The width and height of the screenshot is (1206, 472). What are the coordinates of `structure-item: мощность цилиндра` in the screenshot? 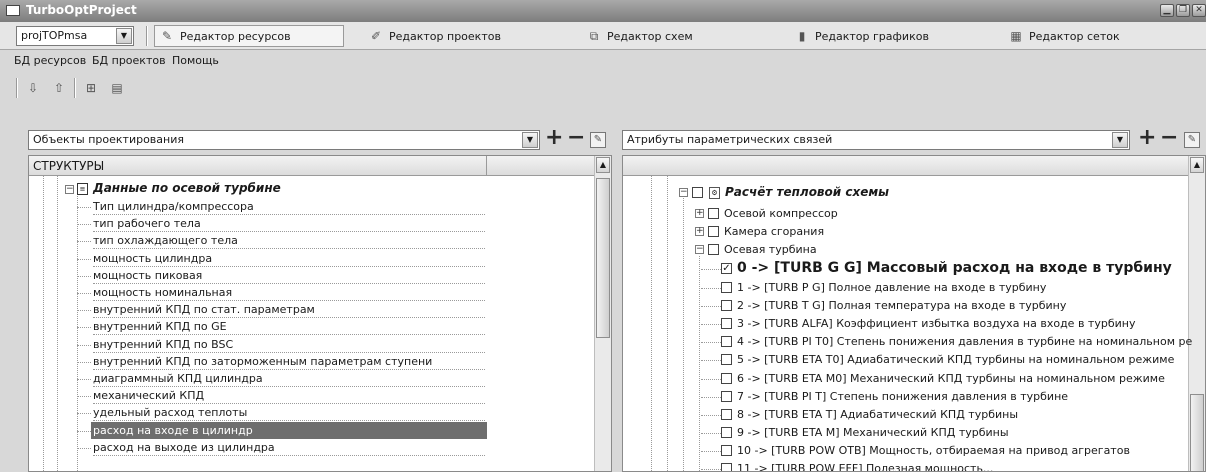 It's located at (289, 258).